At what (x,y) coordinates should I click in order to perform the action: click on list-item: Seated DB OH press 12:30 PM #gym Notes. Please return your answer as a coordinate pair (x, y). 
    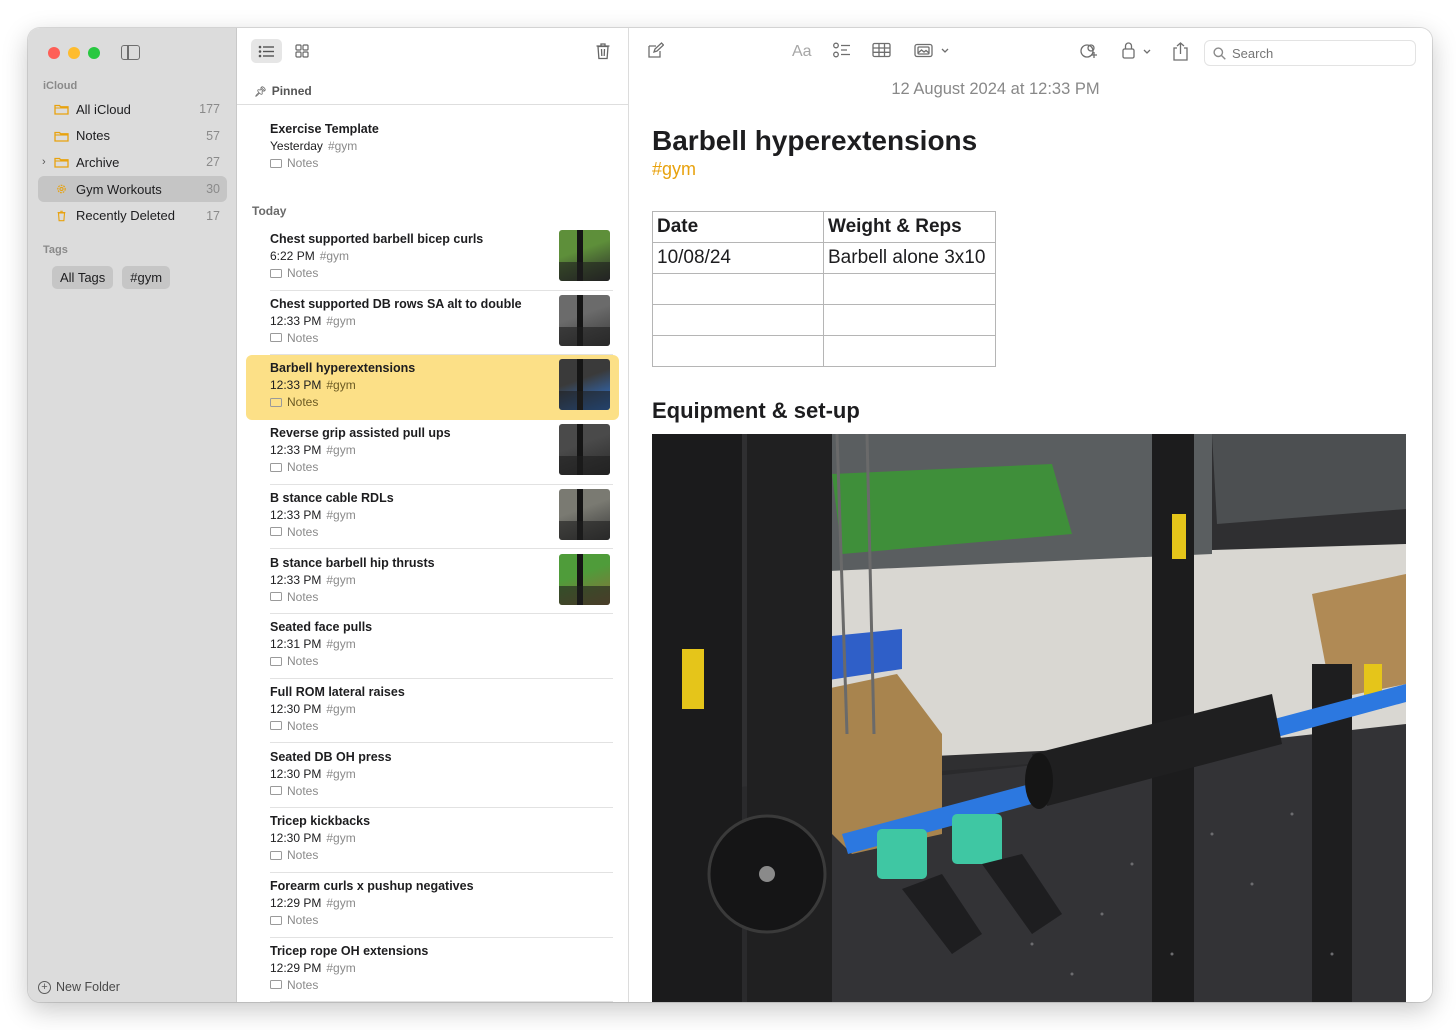
    Looking at the image, I should click on (432, 776).